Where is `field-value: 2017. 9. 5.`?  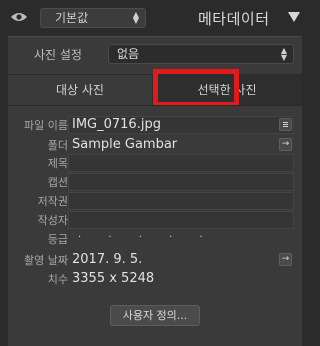 field-value: 2017. 9. 5. is located at coordinates (107, 259).